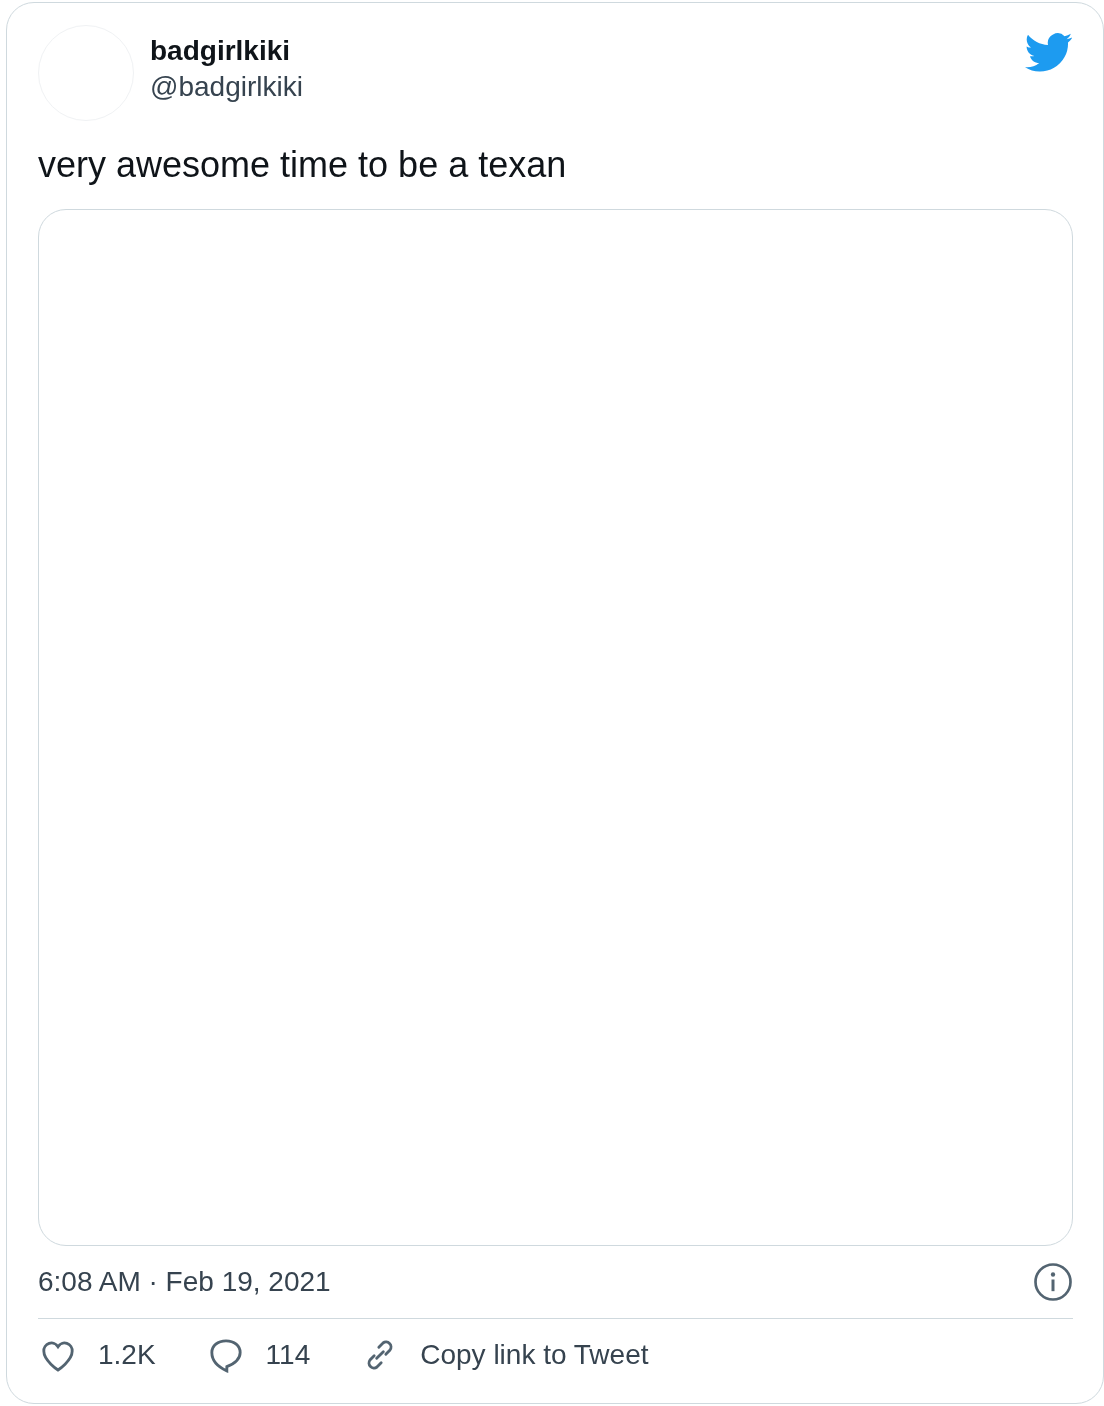  What do you see at coordinates (97, 1354) in the screenshot?
I see `like-button: 1.2K` at bounding box center [97, 1354].